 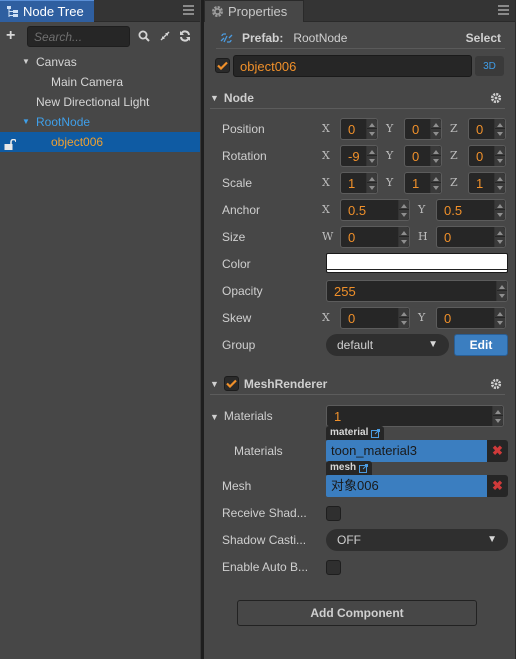 I want to click on skew-x-input, so click(x=369, y=318).